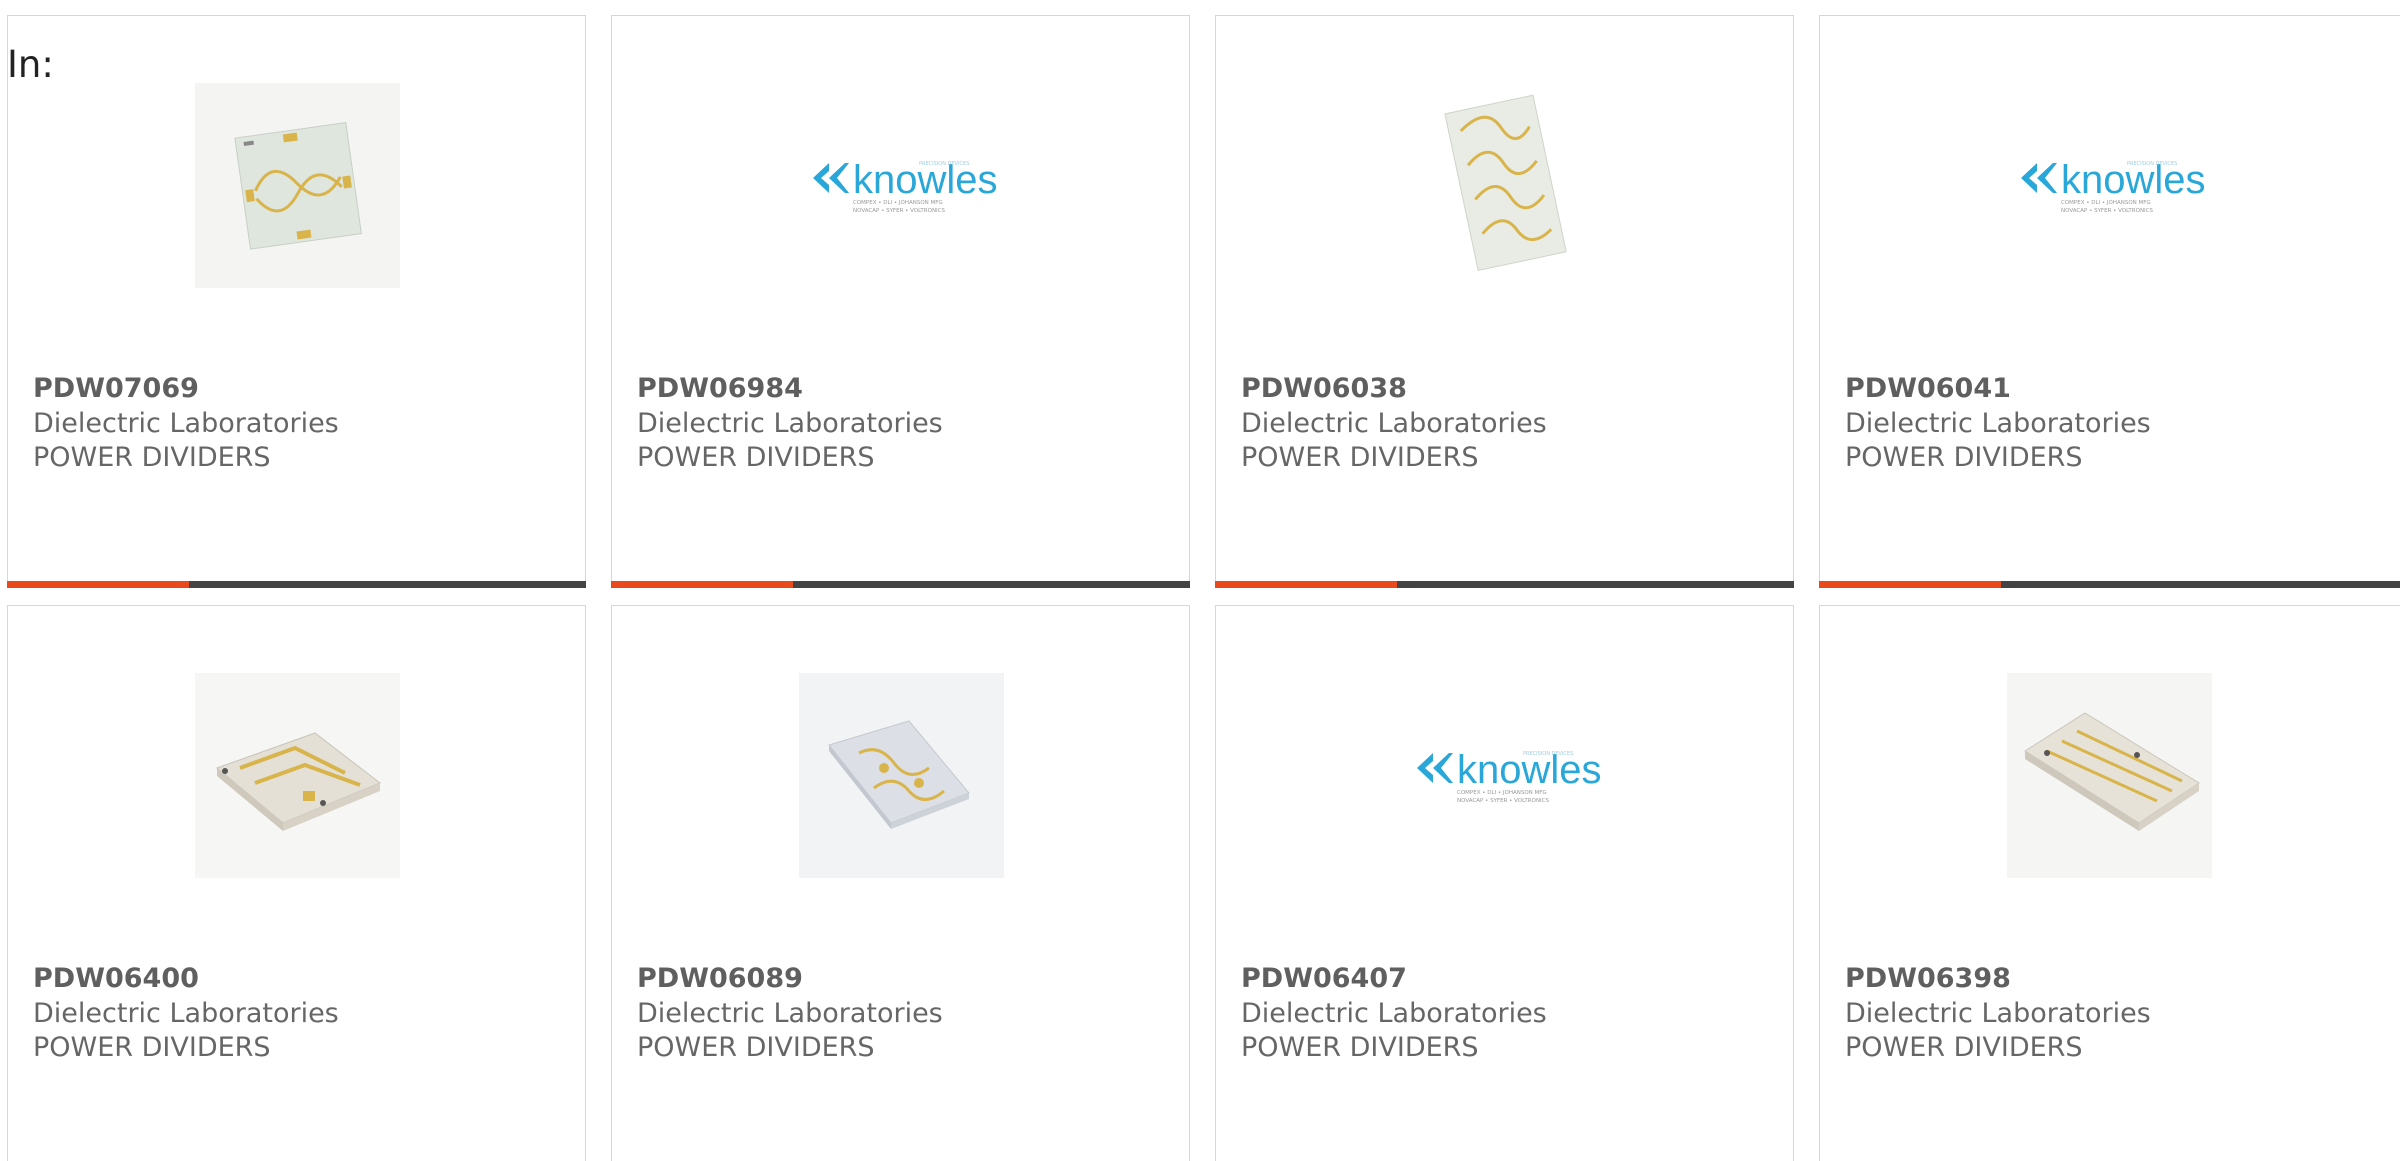 The image size is (2400, 1161). What do you see at coordinates (720, 979) in the screenshot?
I see `part-number: PDW06089` at bounding box center [720, 979].